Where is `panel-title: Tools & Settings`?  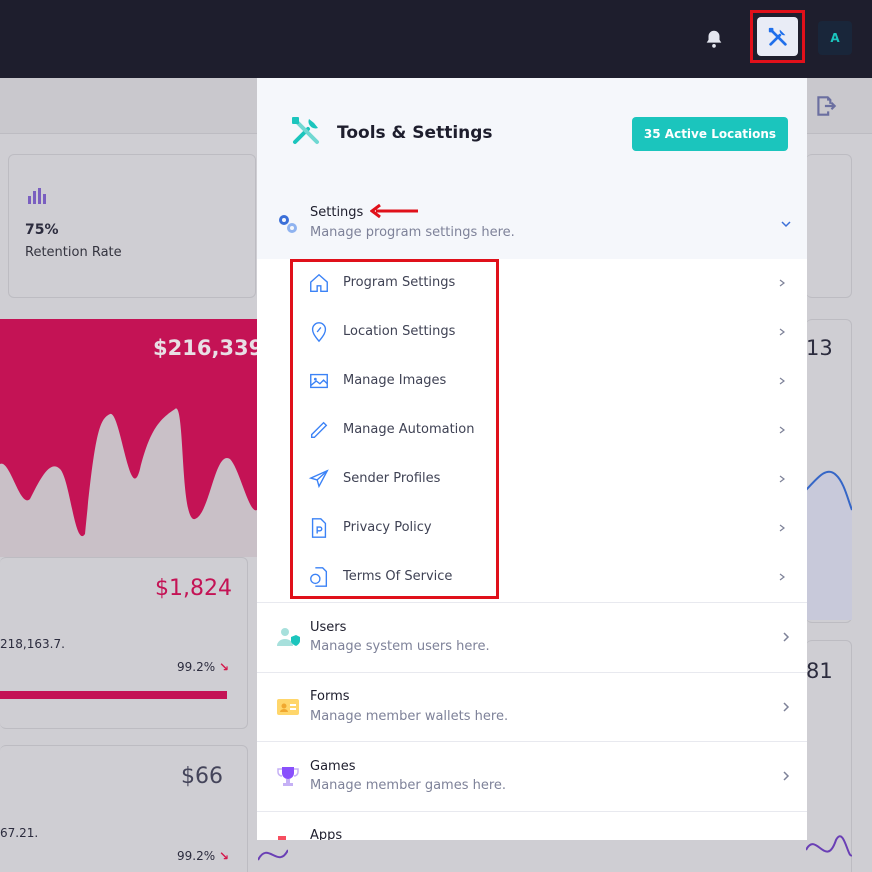
panel-title: Tools & Settings is located at coordinates (415, 133).